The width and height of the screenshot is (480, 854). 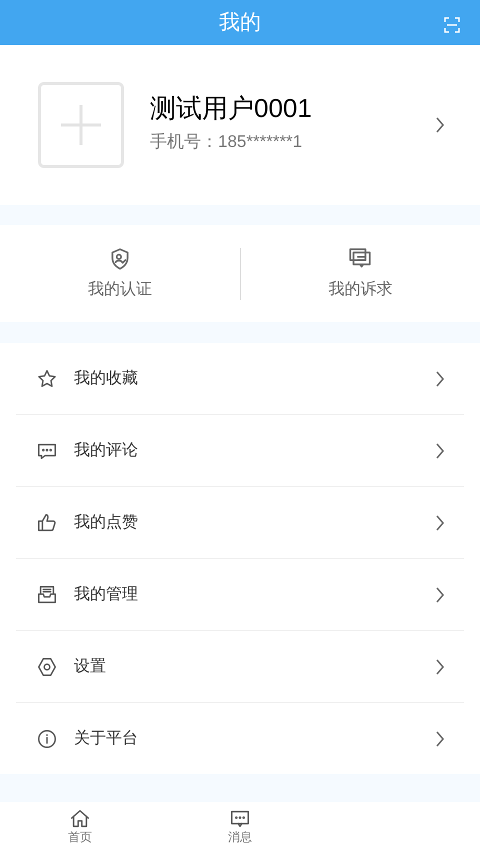 I want to click on tab-item: 首页, so click(x=80, y=828).